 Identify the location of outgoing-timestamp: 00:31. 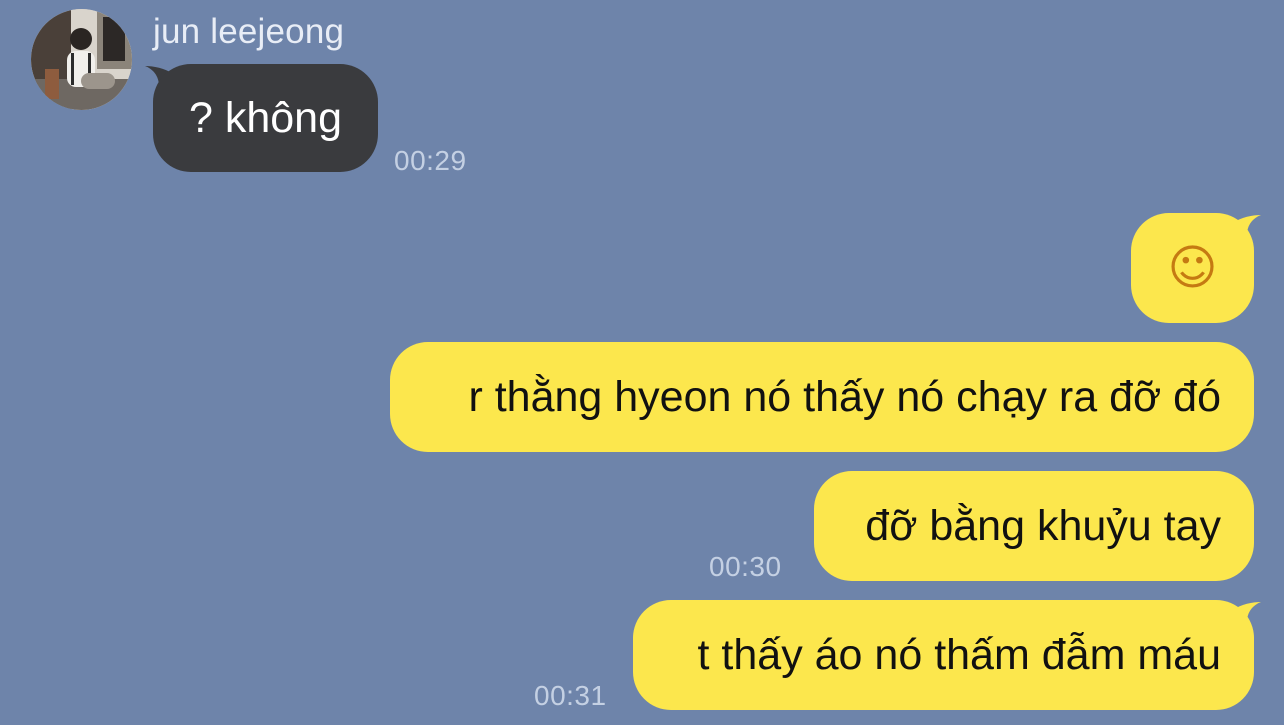
(570, 695).